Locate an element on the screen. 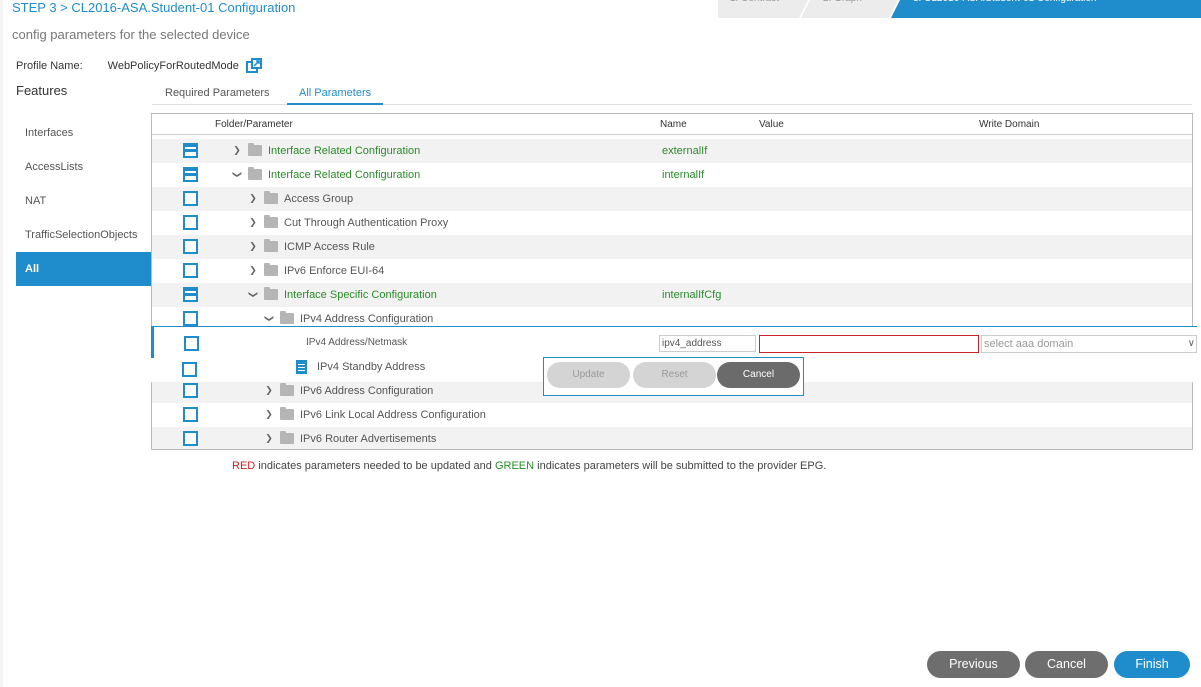  legend-red: RED is located at coordinates (244, 466).